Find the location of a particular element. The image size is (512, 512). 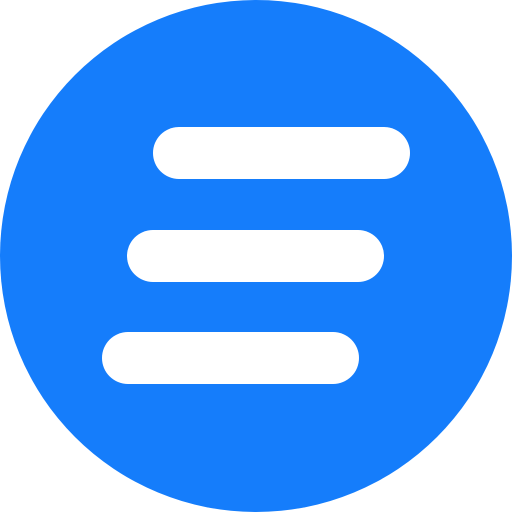

menu-bar-bottom is located at coordinates (230, 358).